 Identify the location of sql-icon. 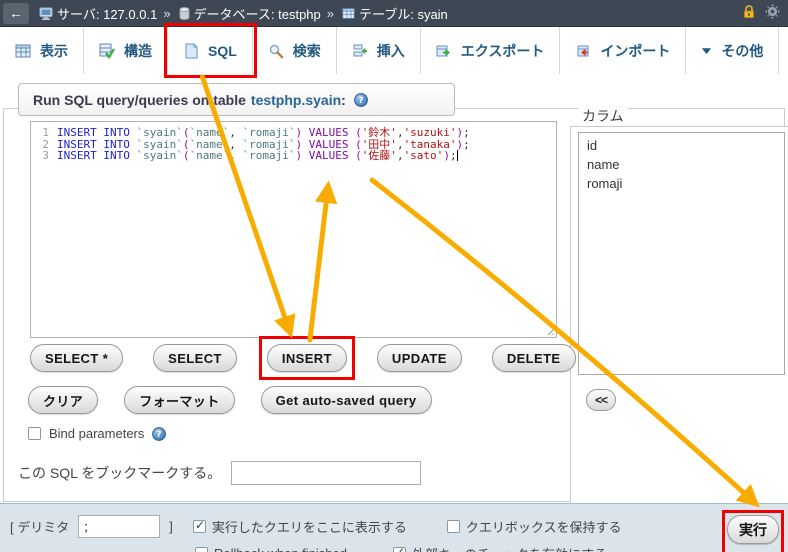
(191, 51).